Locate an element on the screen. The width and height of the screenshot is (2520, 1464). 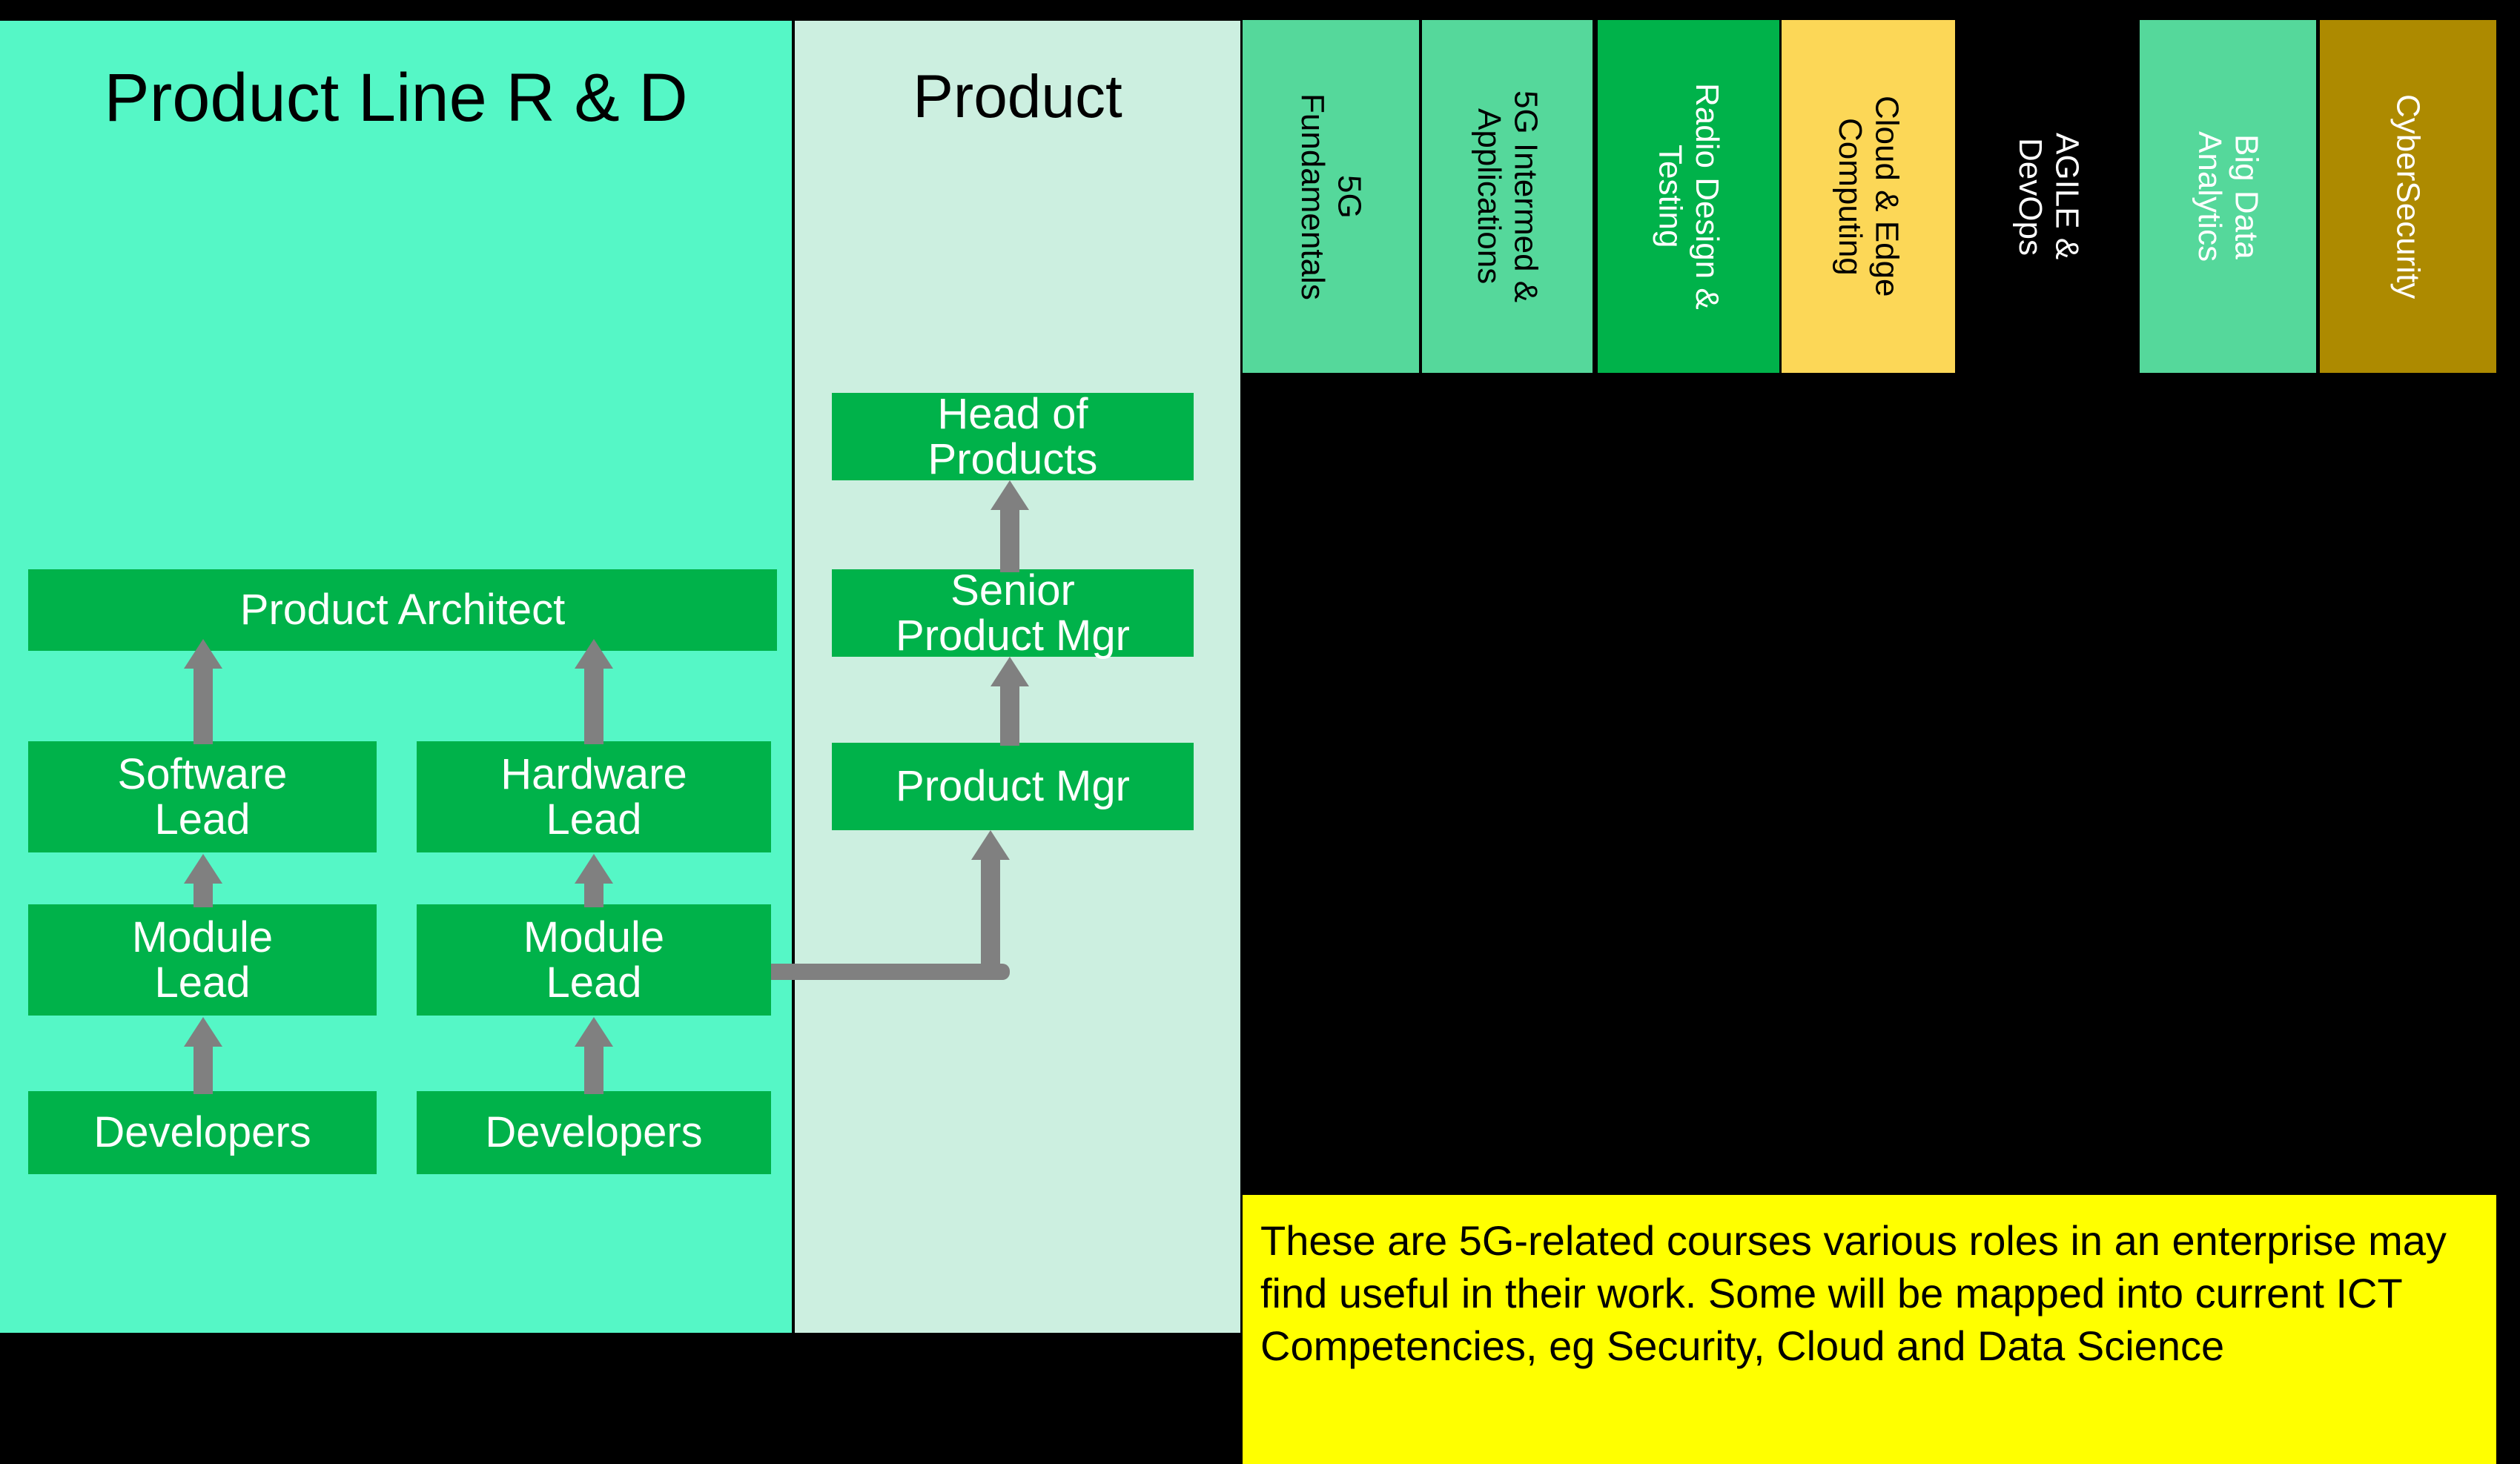
course-column-big-data-analytics: Big Data Analytics is located at coordinates (2228, 196).